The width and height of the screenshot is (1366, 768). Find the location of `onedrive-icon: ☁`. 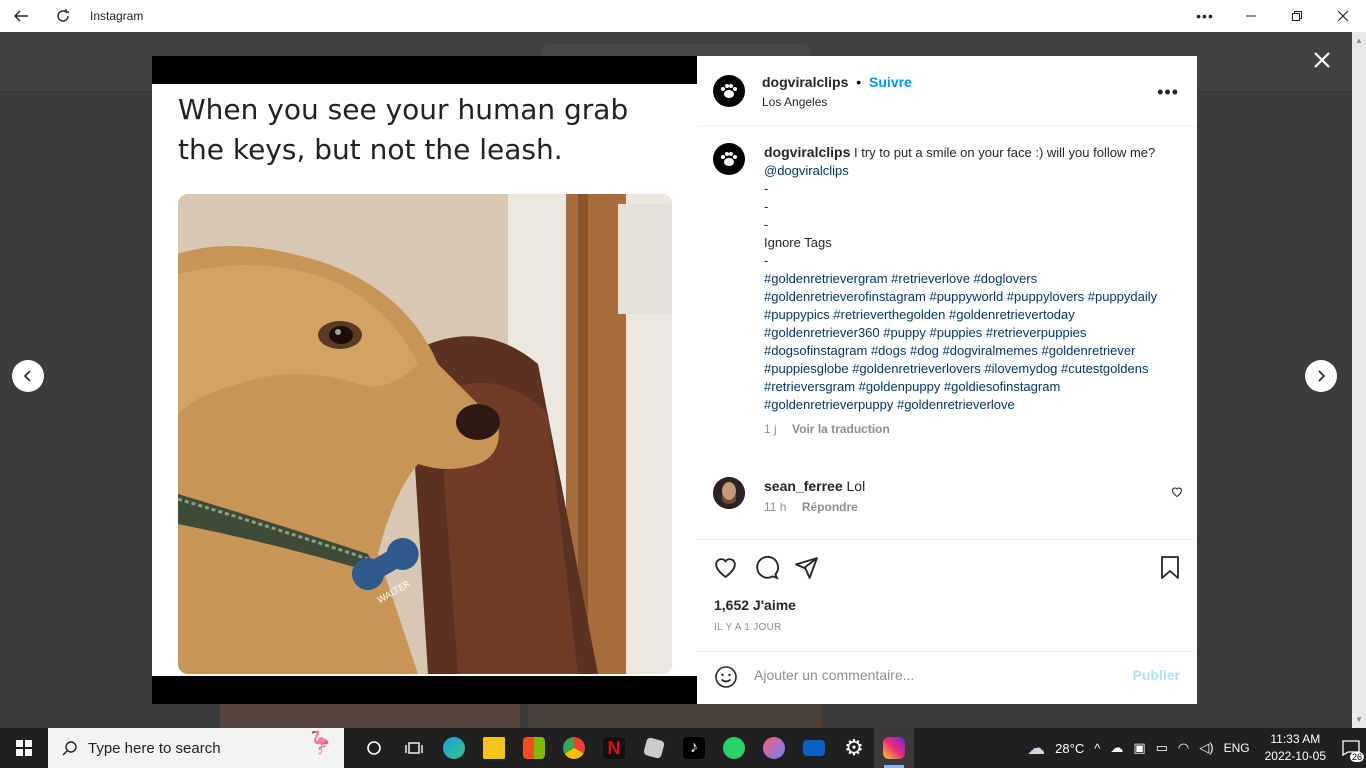

onedrive-icon: ☁ is located at coordinates (1116, 748).